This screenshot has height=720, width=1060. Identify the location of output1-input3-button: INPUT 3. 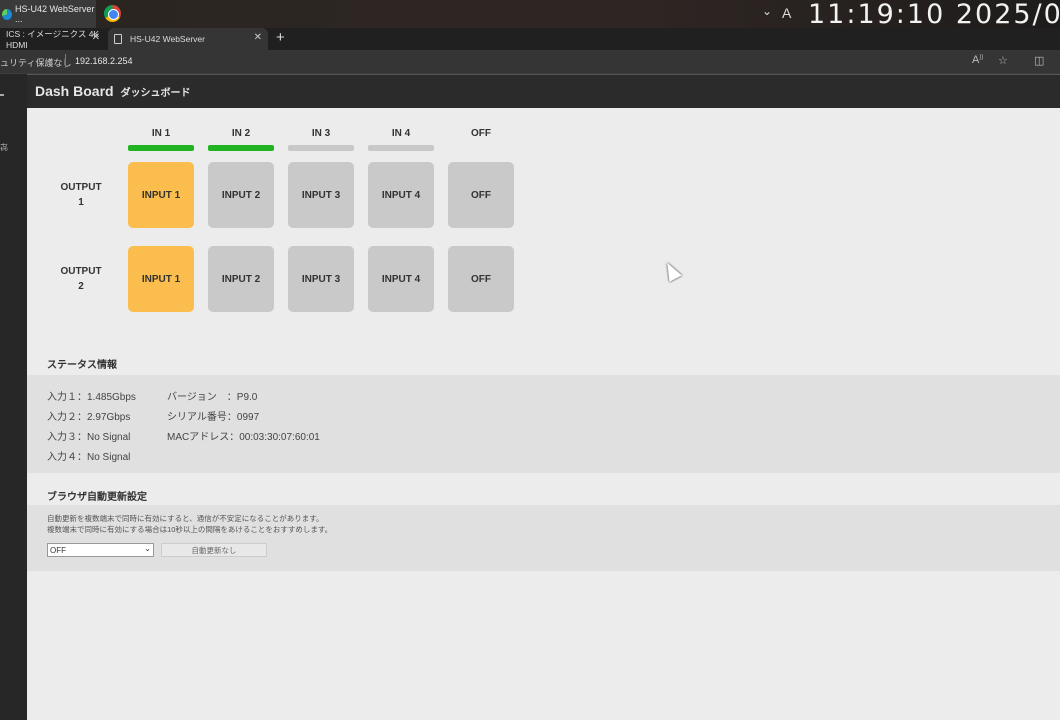
(321, 195).